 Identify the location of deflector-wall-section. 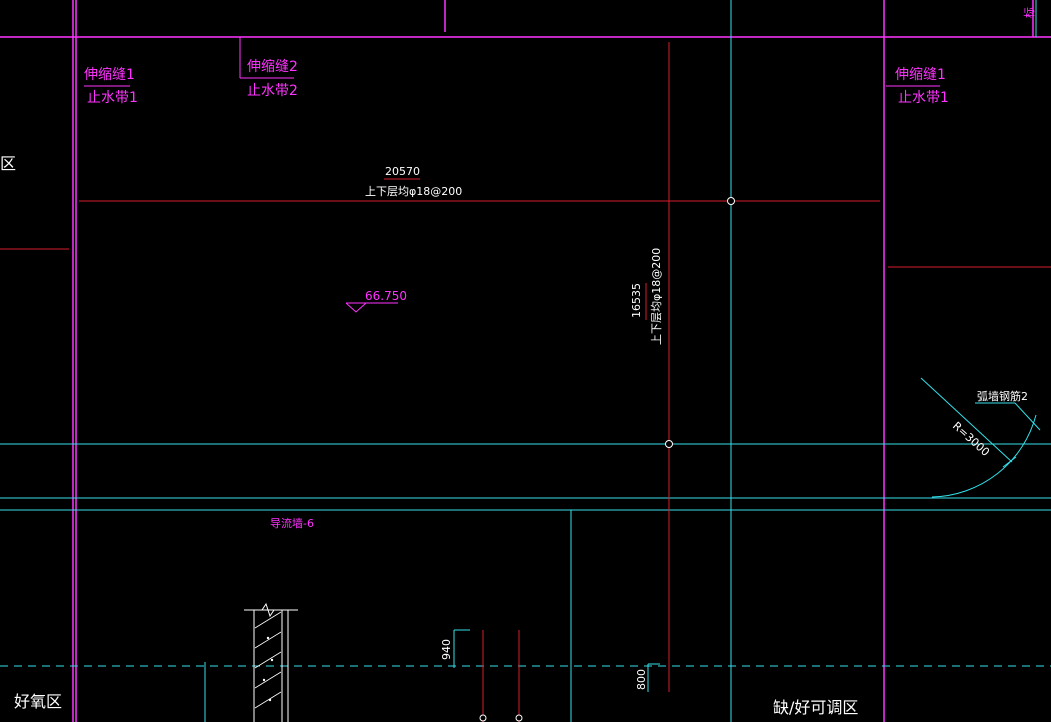
(271, 662).